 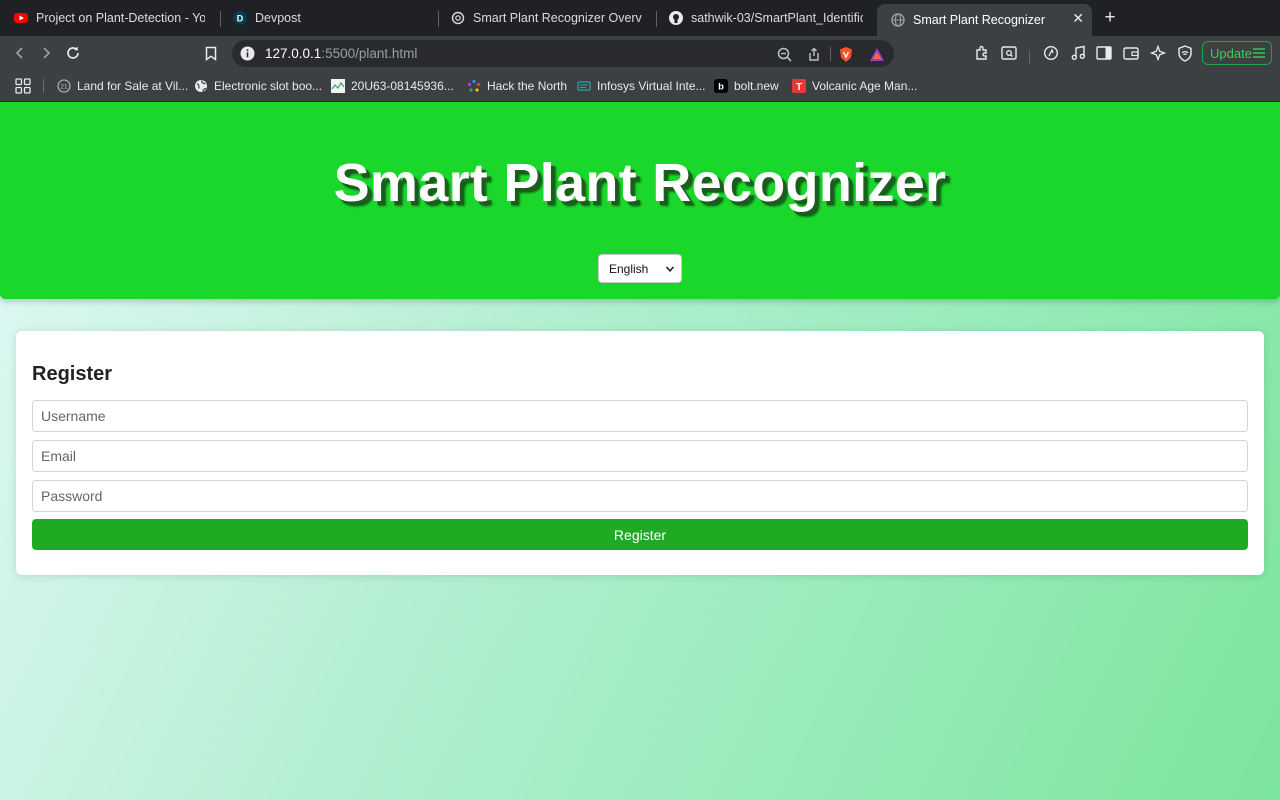 I want to click on update-button: Update, so click(x=1237, y=53).